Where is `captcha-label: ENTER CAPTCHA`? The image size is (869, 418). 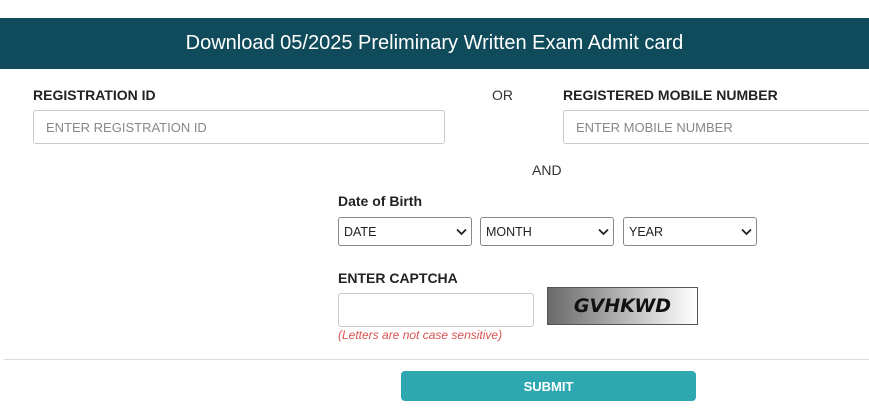
captcha-label: ENTER CAPTCHA is located at coordinates (398, 278).